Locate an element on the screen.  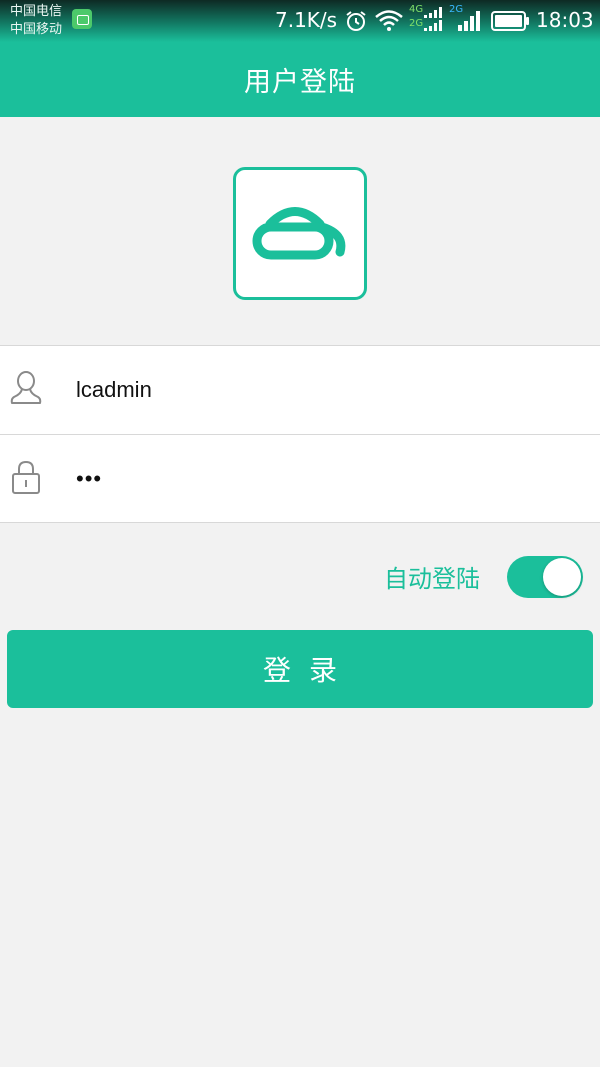
auto-login-toggle is located at coordinates (545, 577).